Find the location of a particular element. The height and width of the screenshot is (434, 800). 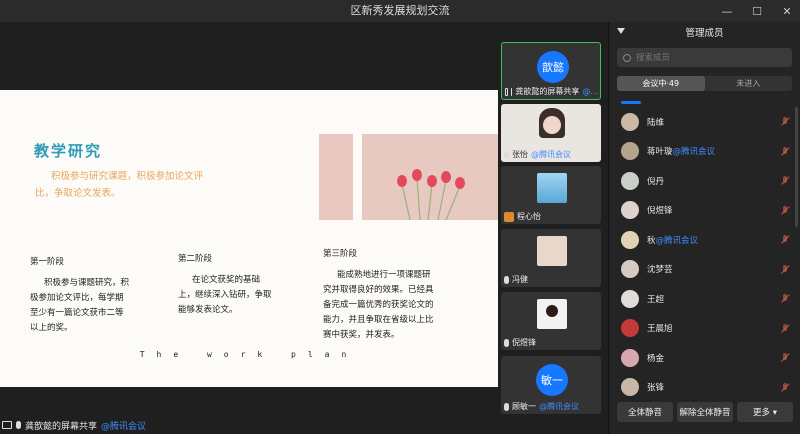

list-item: 倪丹 is located at coordinates (704, 181).